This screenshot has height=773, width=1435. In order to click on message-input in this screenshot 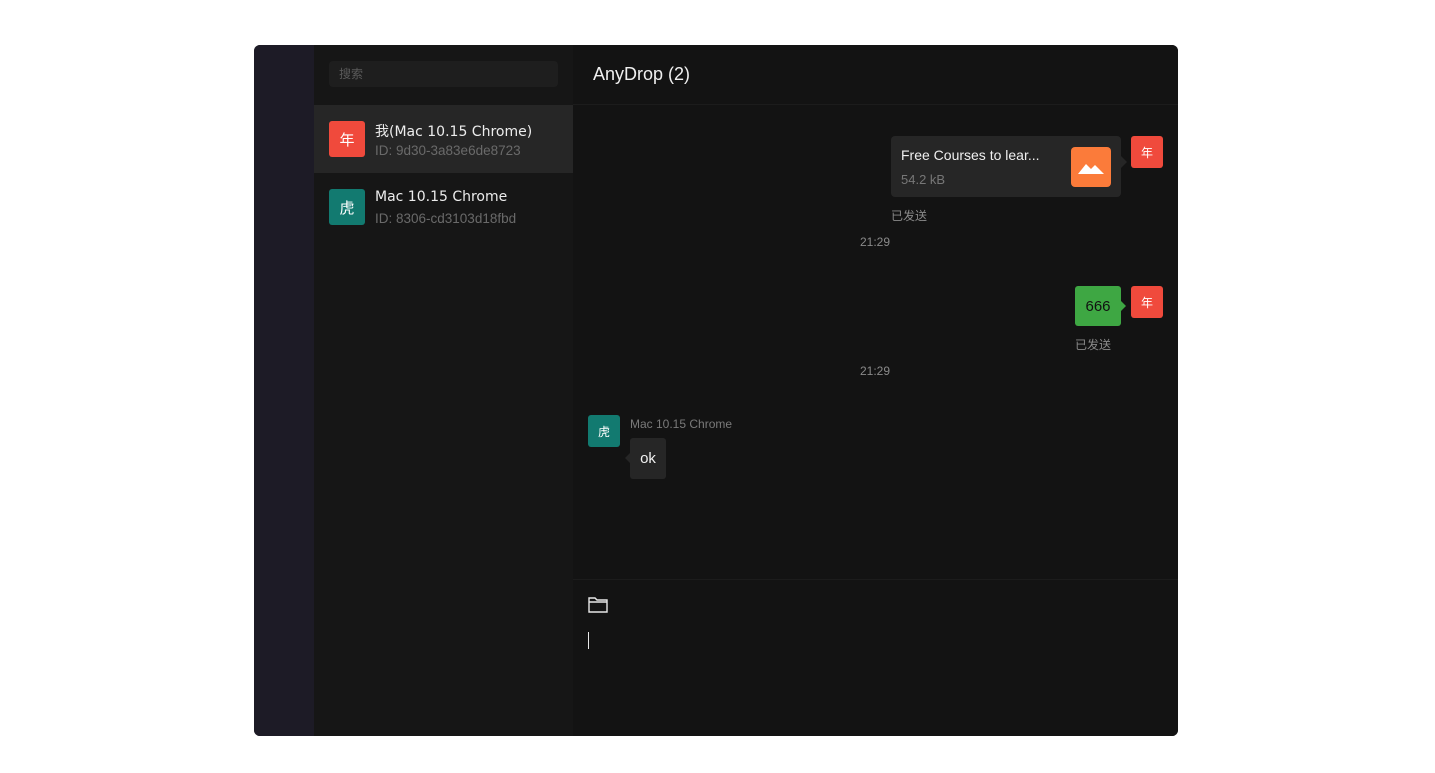, I will do `click(588, 640)`.